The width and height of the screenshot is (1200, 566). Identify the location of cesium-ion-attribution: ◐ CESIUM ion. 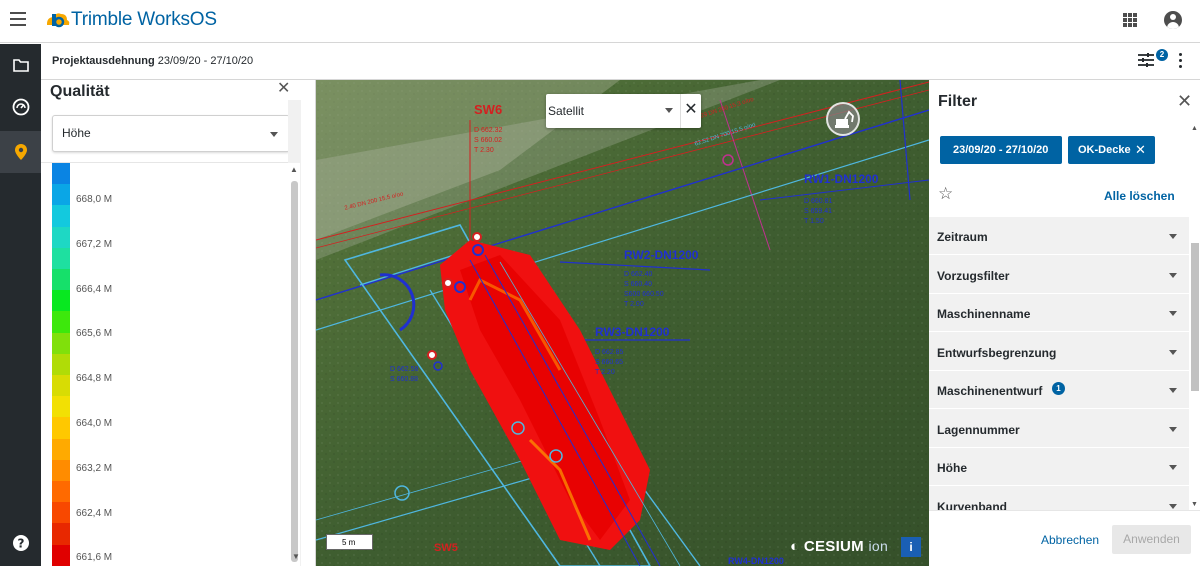
(839, 546).